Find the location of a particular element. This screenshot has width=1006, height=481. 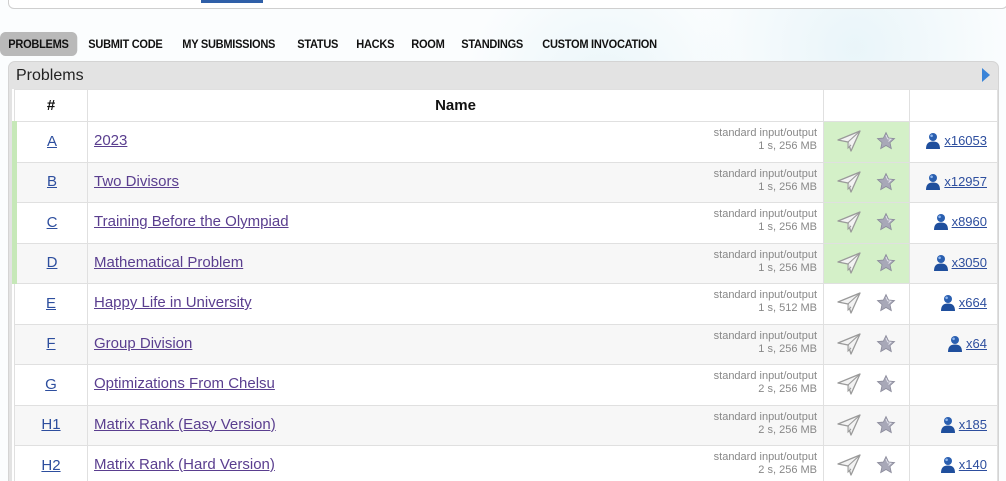

solvers-count: x64 is located at coordinates (967, 344).